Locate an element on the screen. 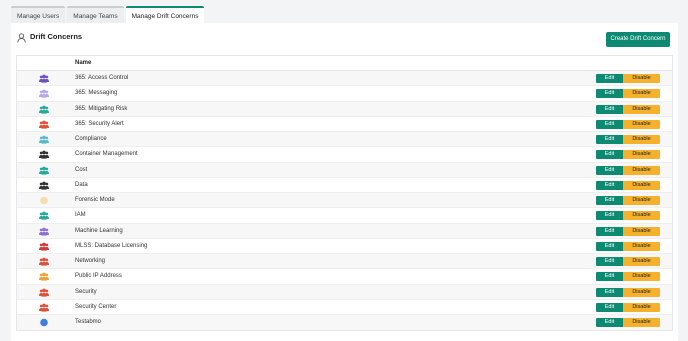 The width and height of the screenshot is (688, 341). row-name: 365: Mitigating Risk is located at coordinates (101, 108).